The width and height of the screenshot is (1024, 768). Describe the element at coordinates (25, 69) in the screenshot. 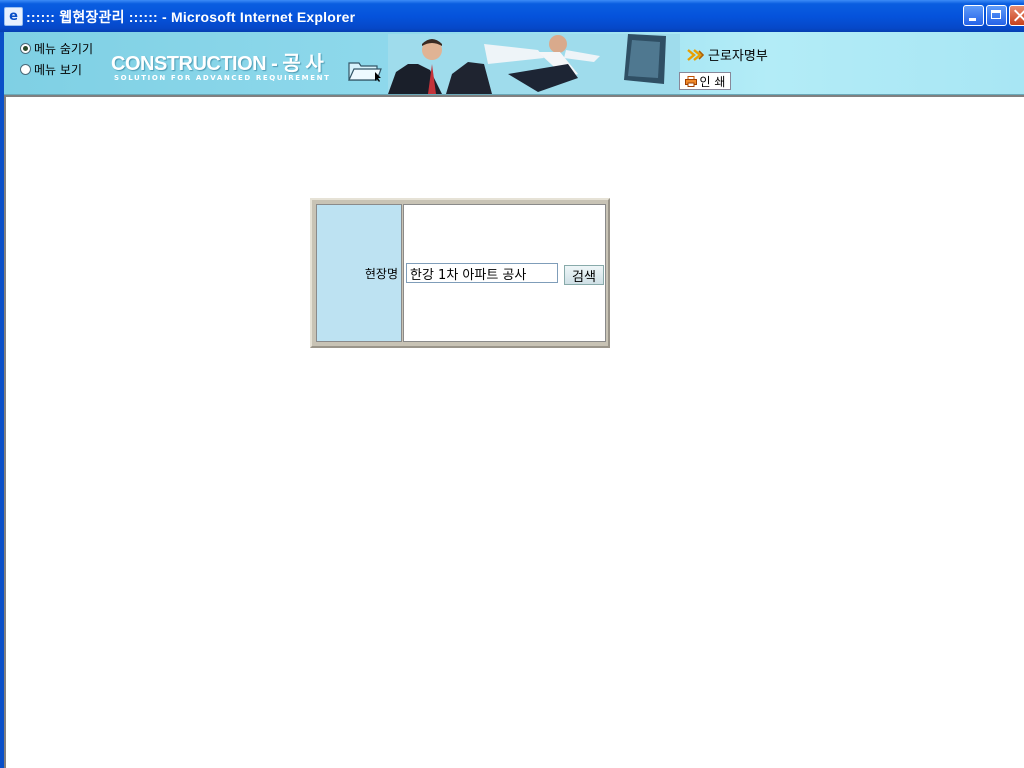

I see `menu-show-radio` at that location.